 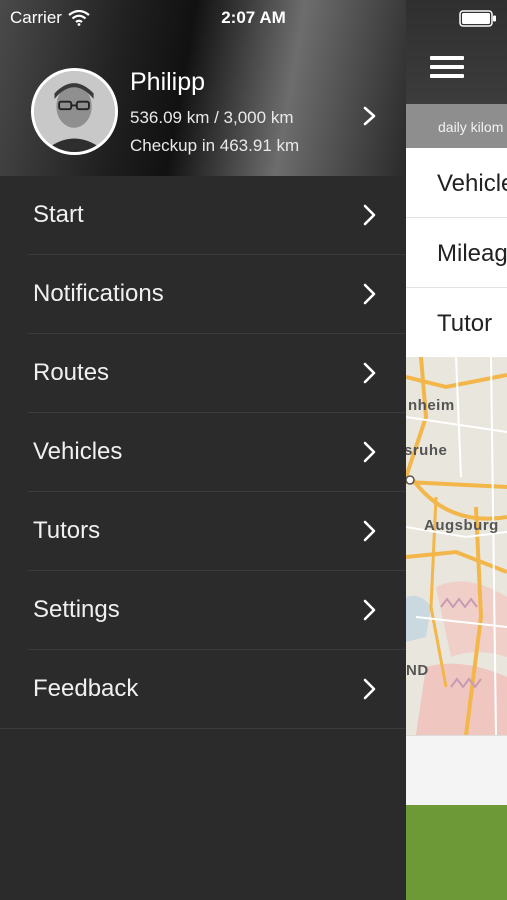 I want to click on menu-item-tutors: Tutors, so click(x=203, y=531).